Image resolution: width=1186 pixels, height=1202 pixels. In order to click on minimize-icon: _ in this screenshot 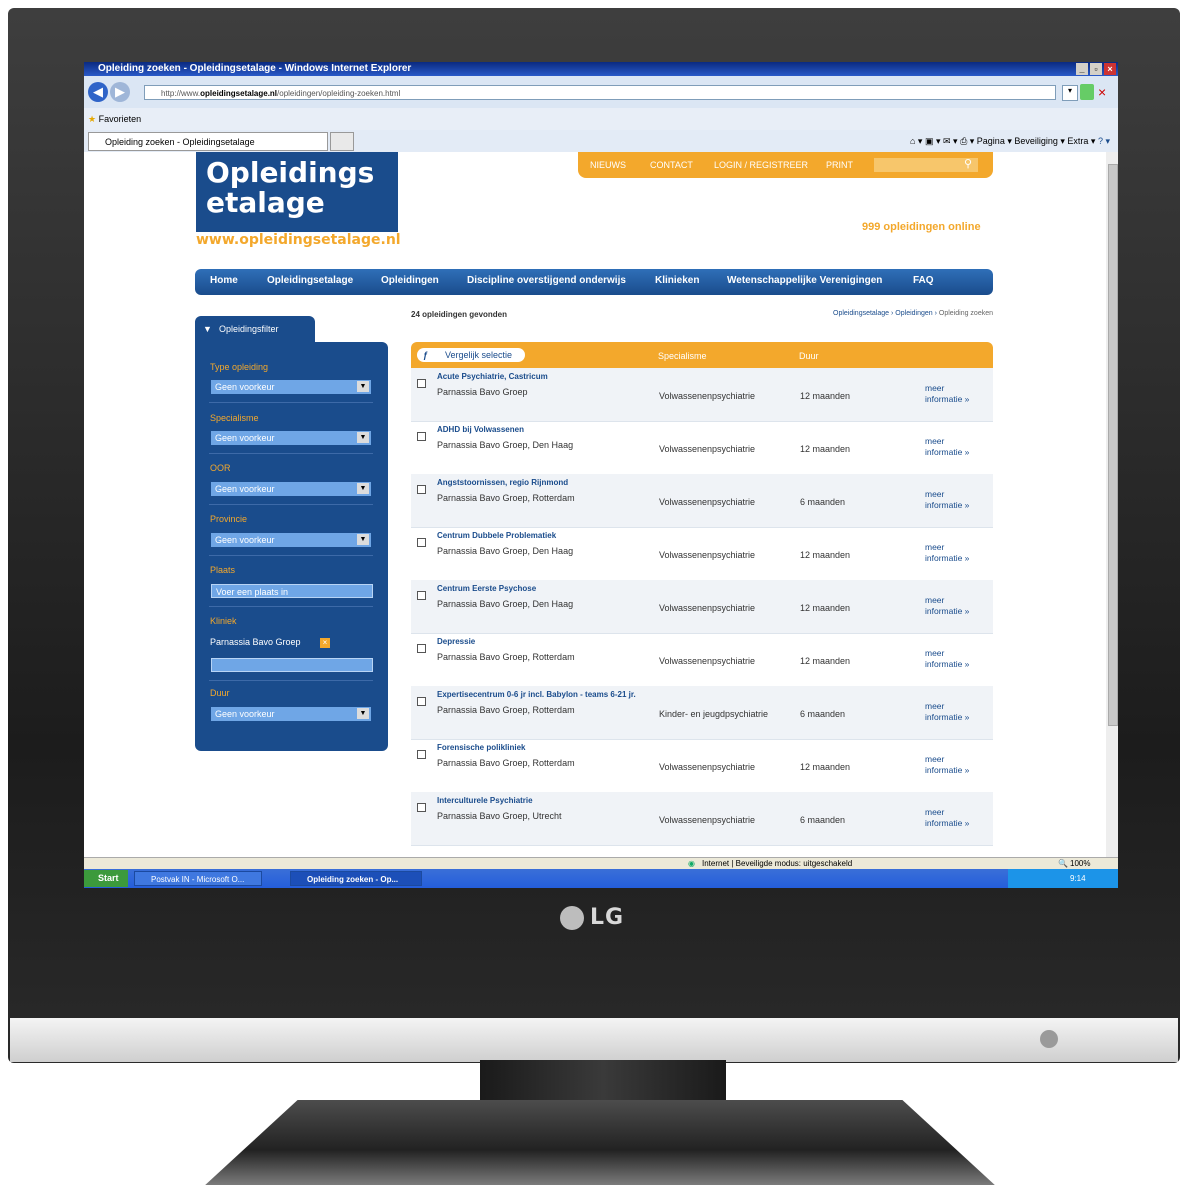, I will do `click(1082, 69)`.